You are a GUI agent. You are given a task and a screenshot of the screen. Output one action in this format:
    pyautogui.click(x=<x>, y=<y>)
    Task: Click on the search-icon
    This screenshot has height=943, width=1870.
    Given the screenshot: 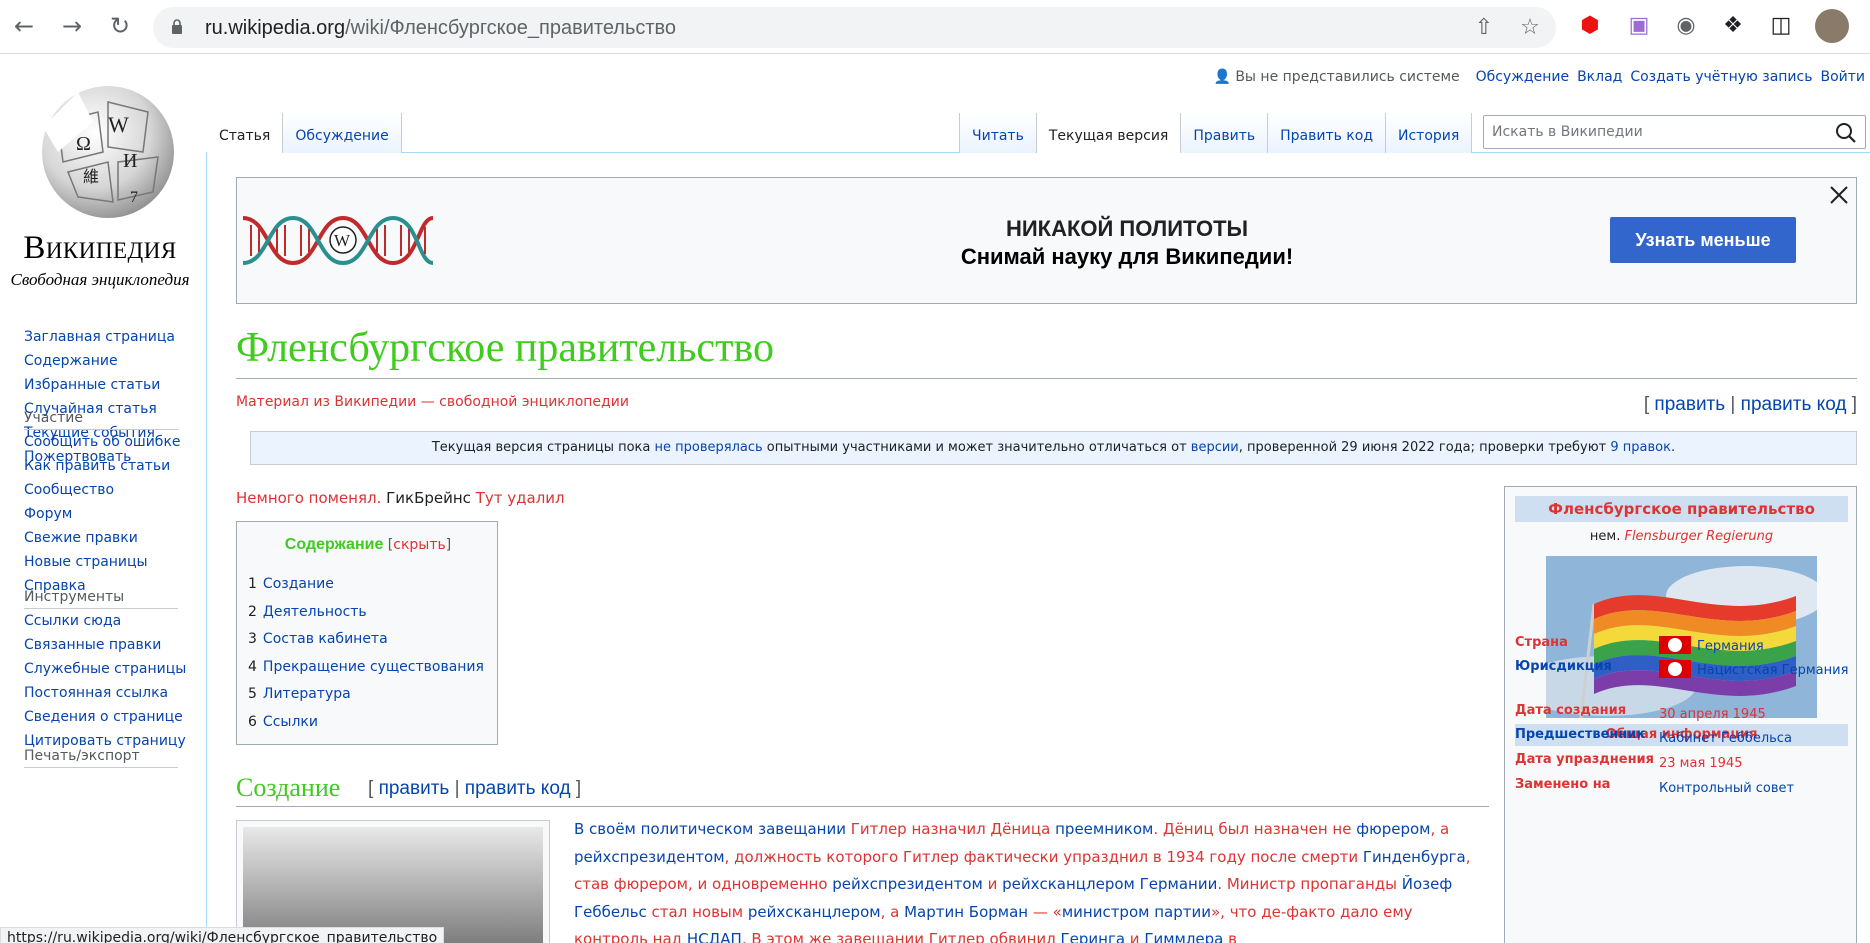 What is the action you would take?
    pyautogui.click(x=1846, y=133)
    